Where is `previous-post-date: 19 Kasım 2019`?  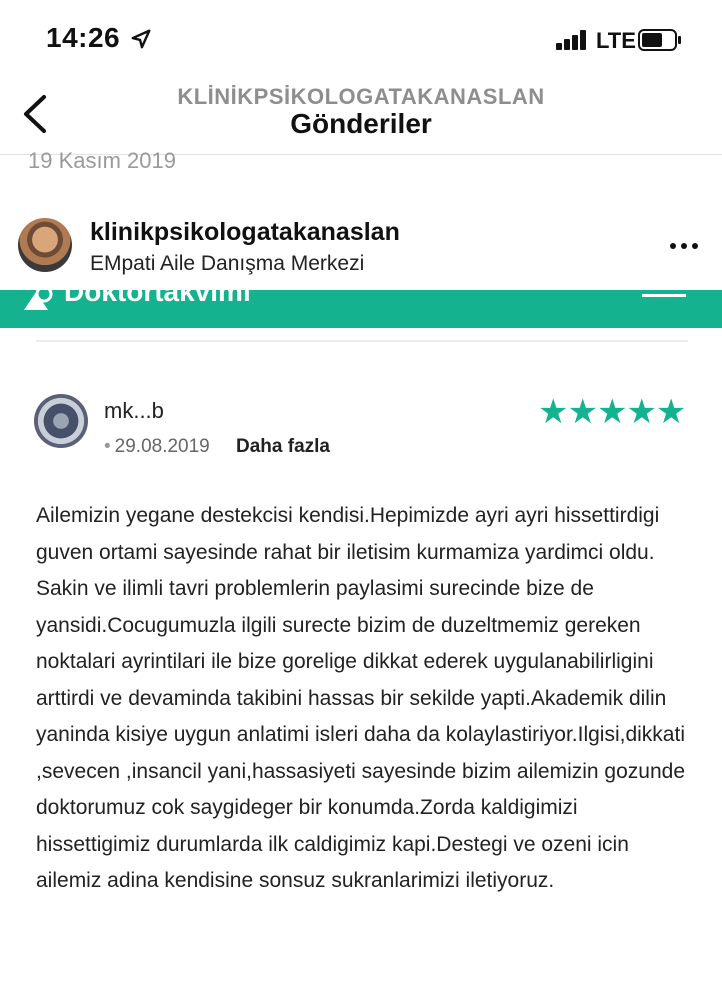 previous-post-date: 19 Kasım 2019 is located at coordinates (102, 160).